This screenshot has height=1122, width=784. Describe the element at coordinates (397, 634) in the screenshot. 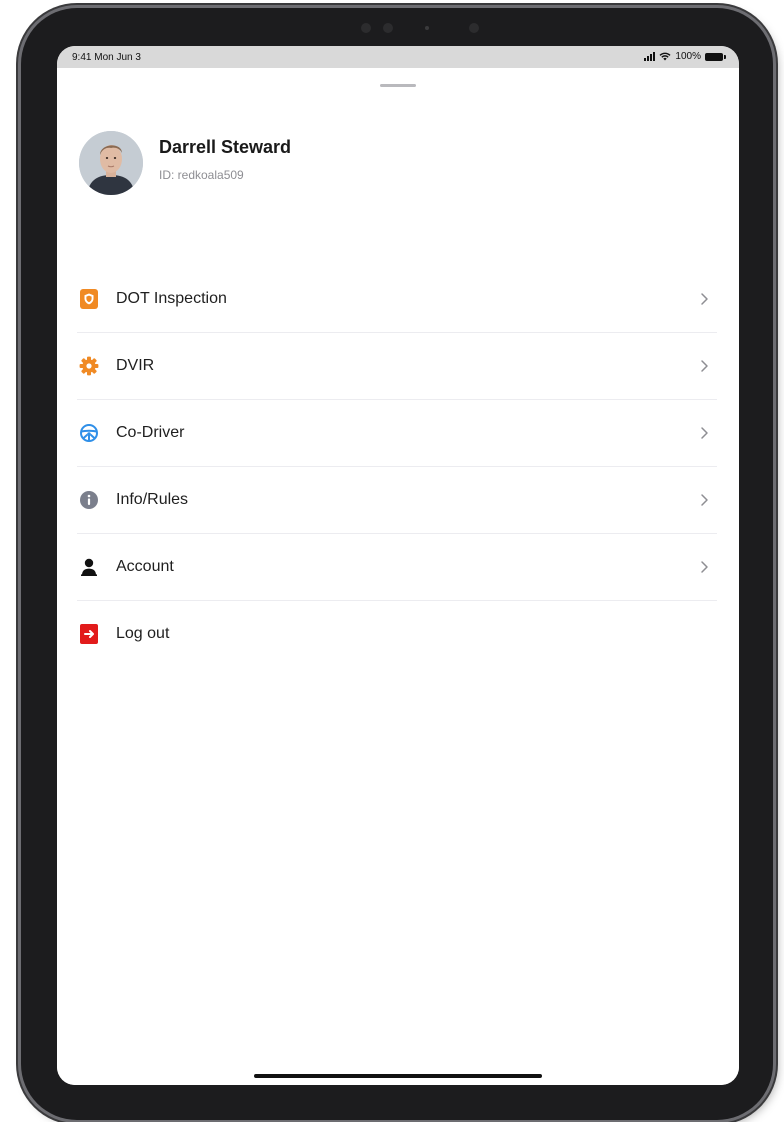

I see `menu-item-log-out: Log out` at that location.